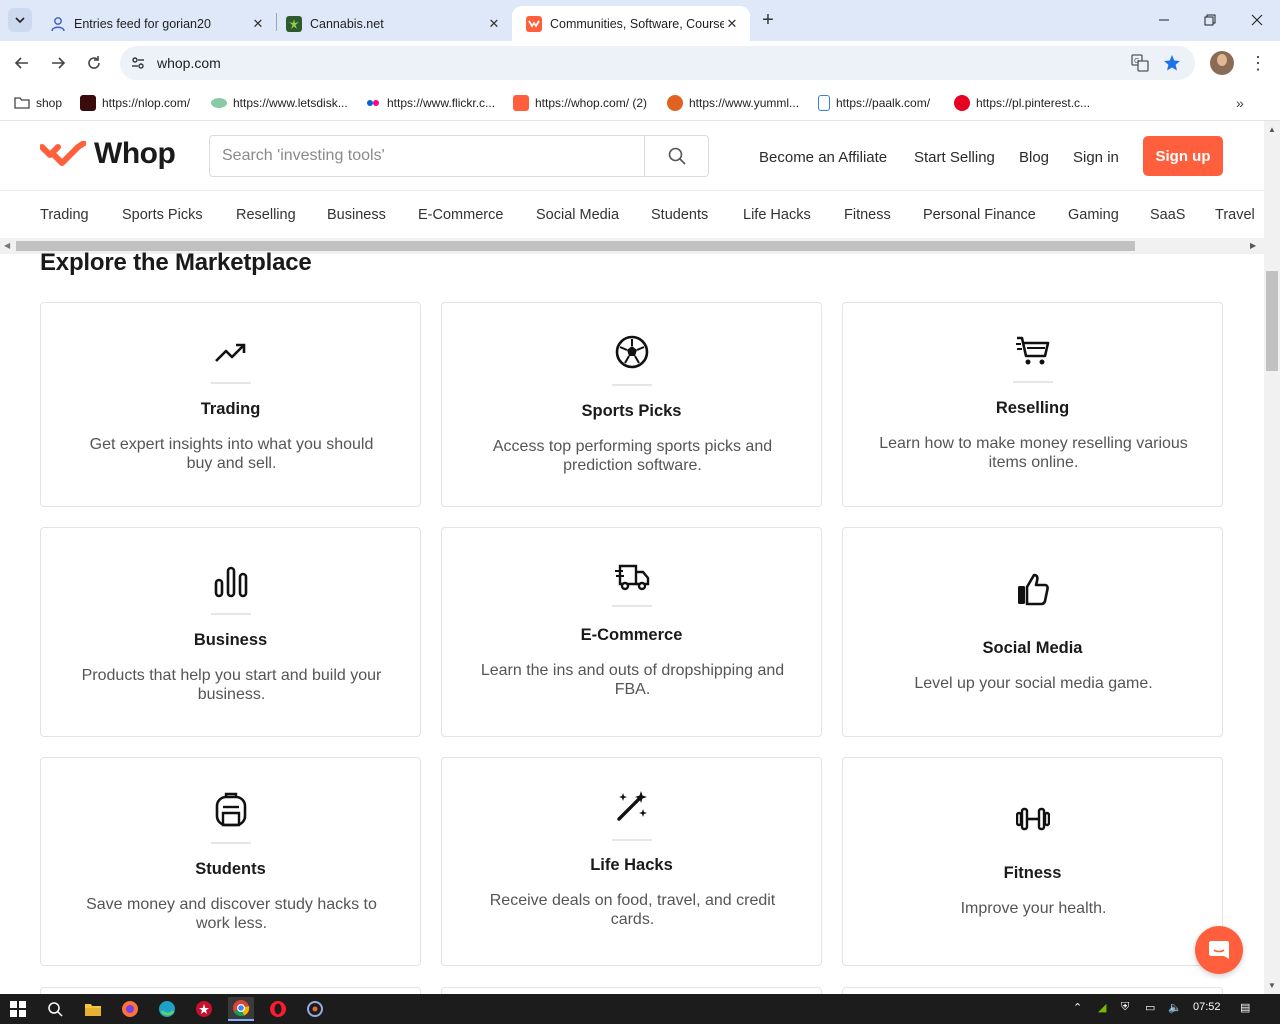 The width and height of the screenshot is (1280, 1024). I want to click on more-menu-icon: ⋮, so click(1258, 63).